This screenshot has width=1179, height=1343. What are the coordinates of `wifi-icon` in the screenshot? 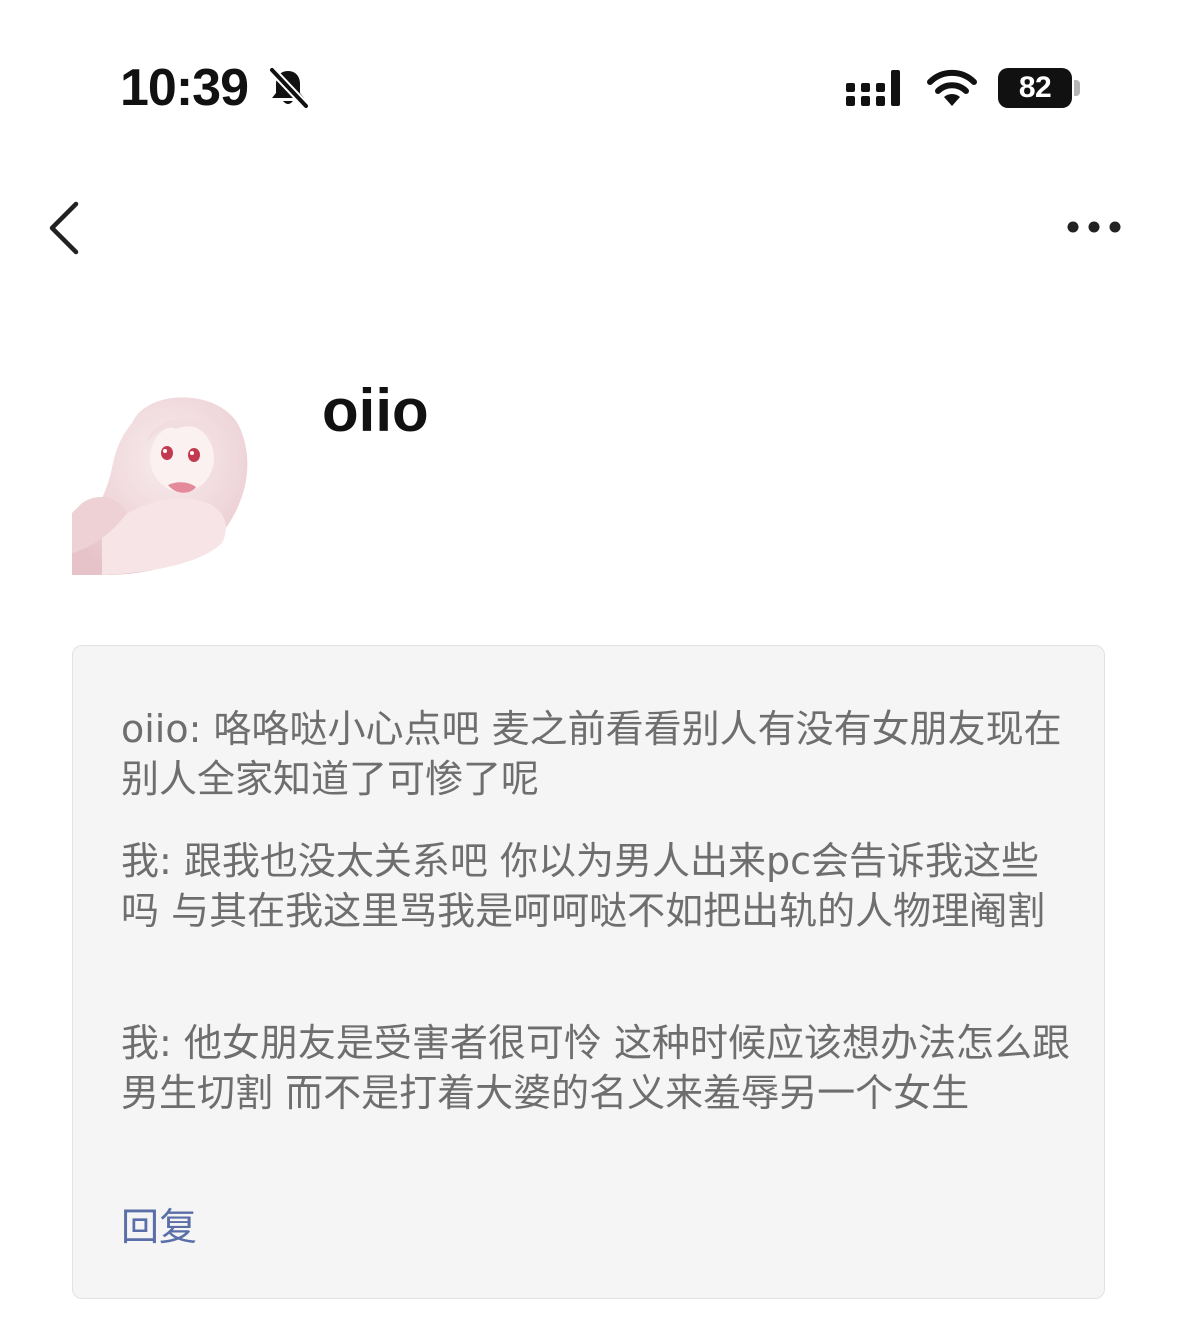 It's located at (952, 87).